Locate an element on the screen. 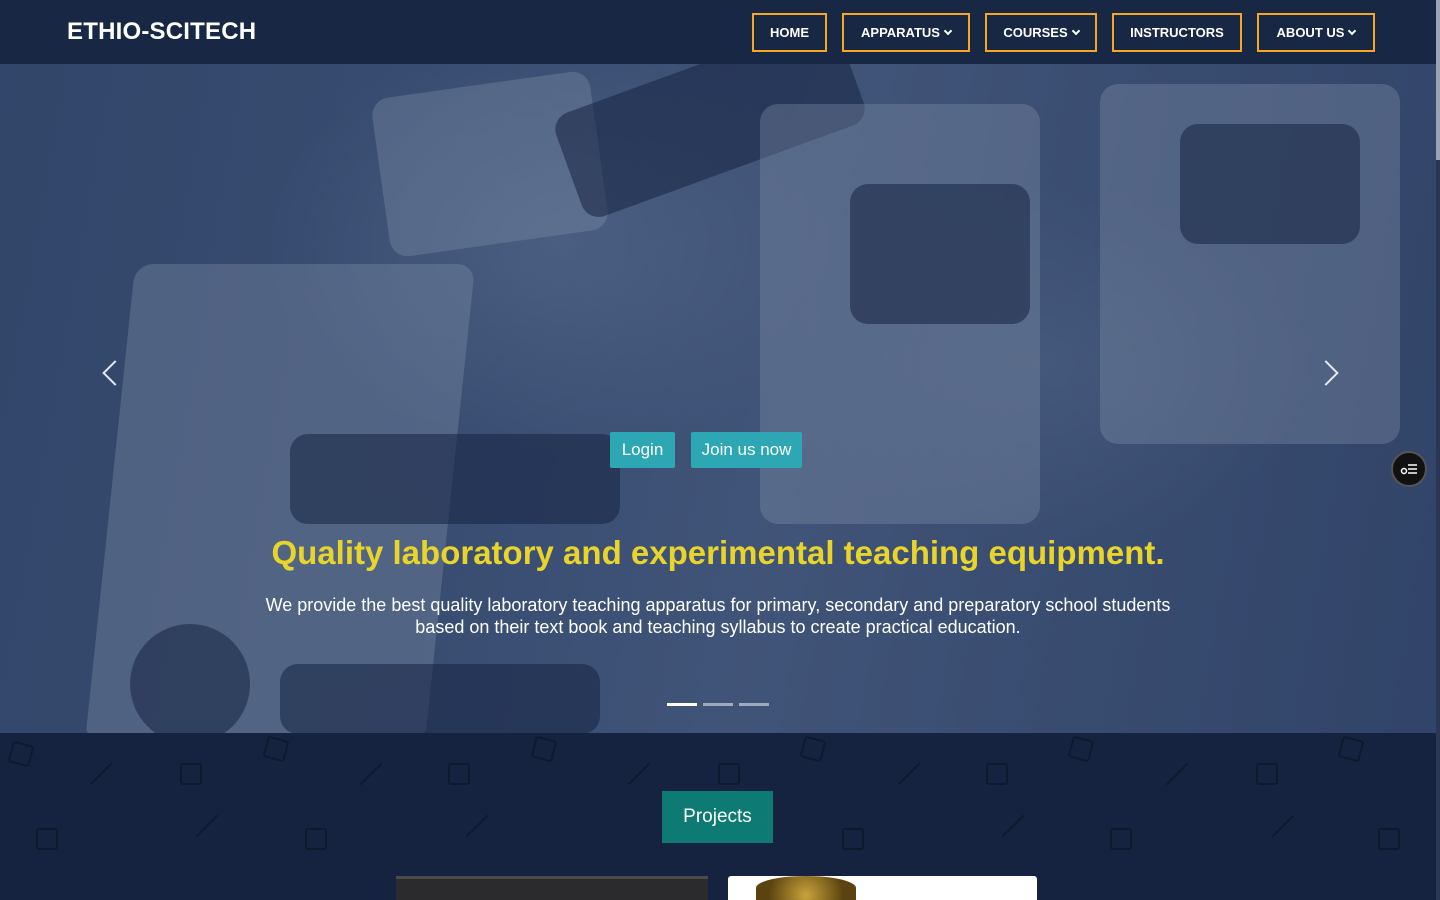 The height and width of the screenshot is (900, 1440). nav-about-label: ABOUT US is located at coordinates (1310, 32).